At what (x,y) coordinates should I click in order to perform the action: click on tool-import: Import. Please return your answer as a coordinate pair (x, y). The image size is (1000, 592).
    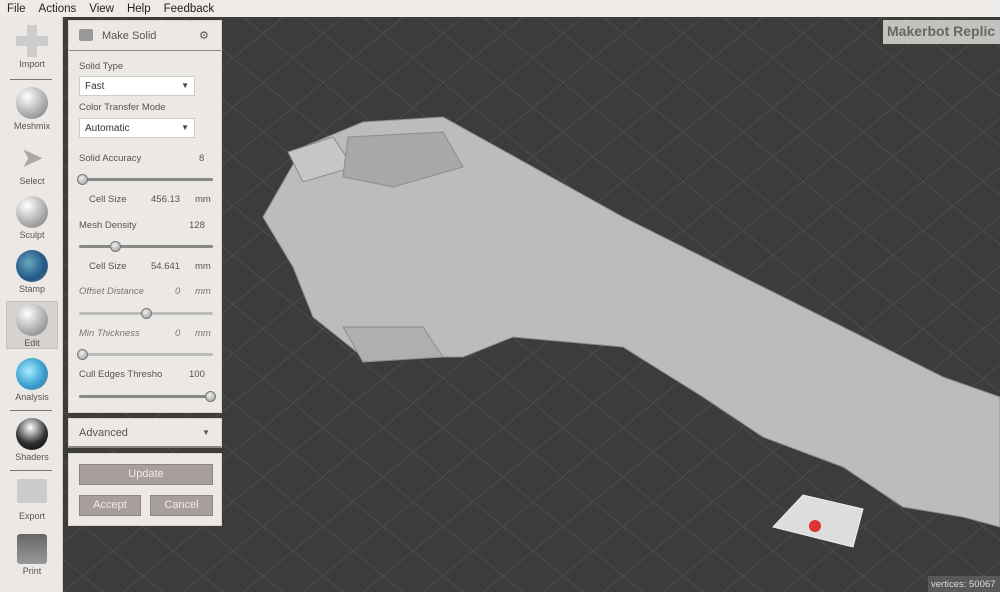
    Looking at the image, I should click on (32, 47).